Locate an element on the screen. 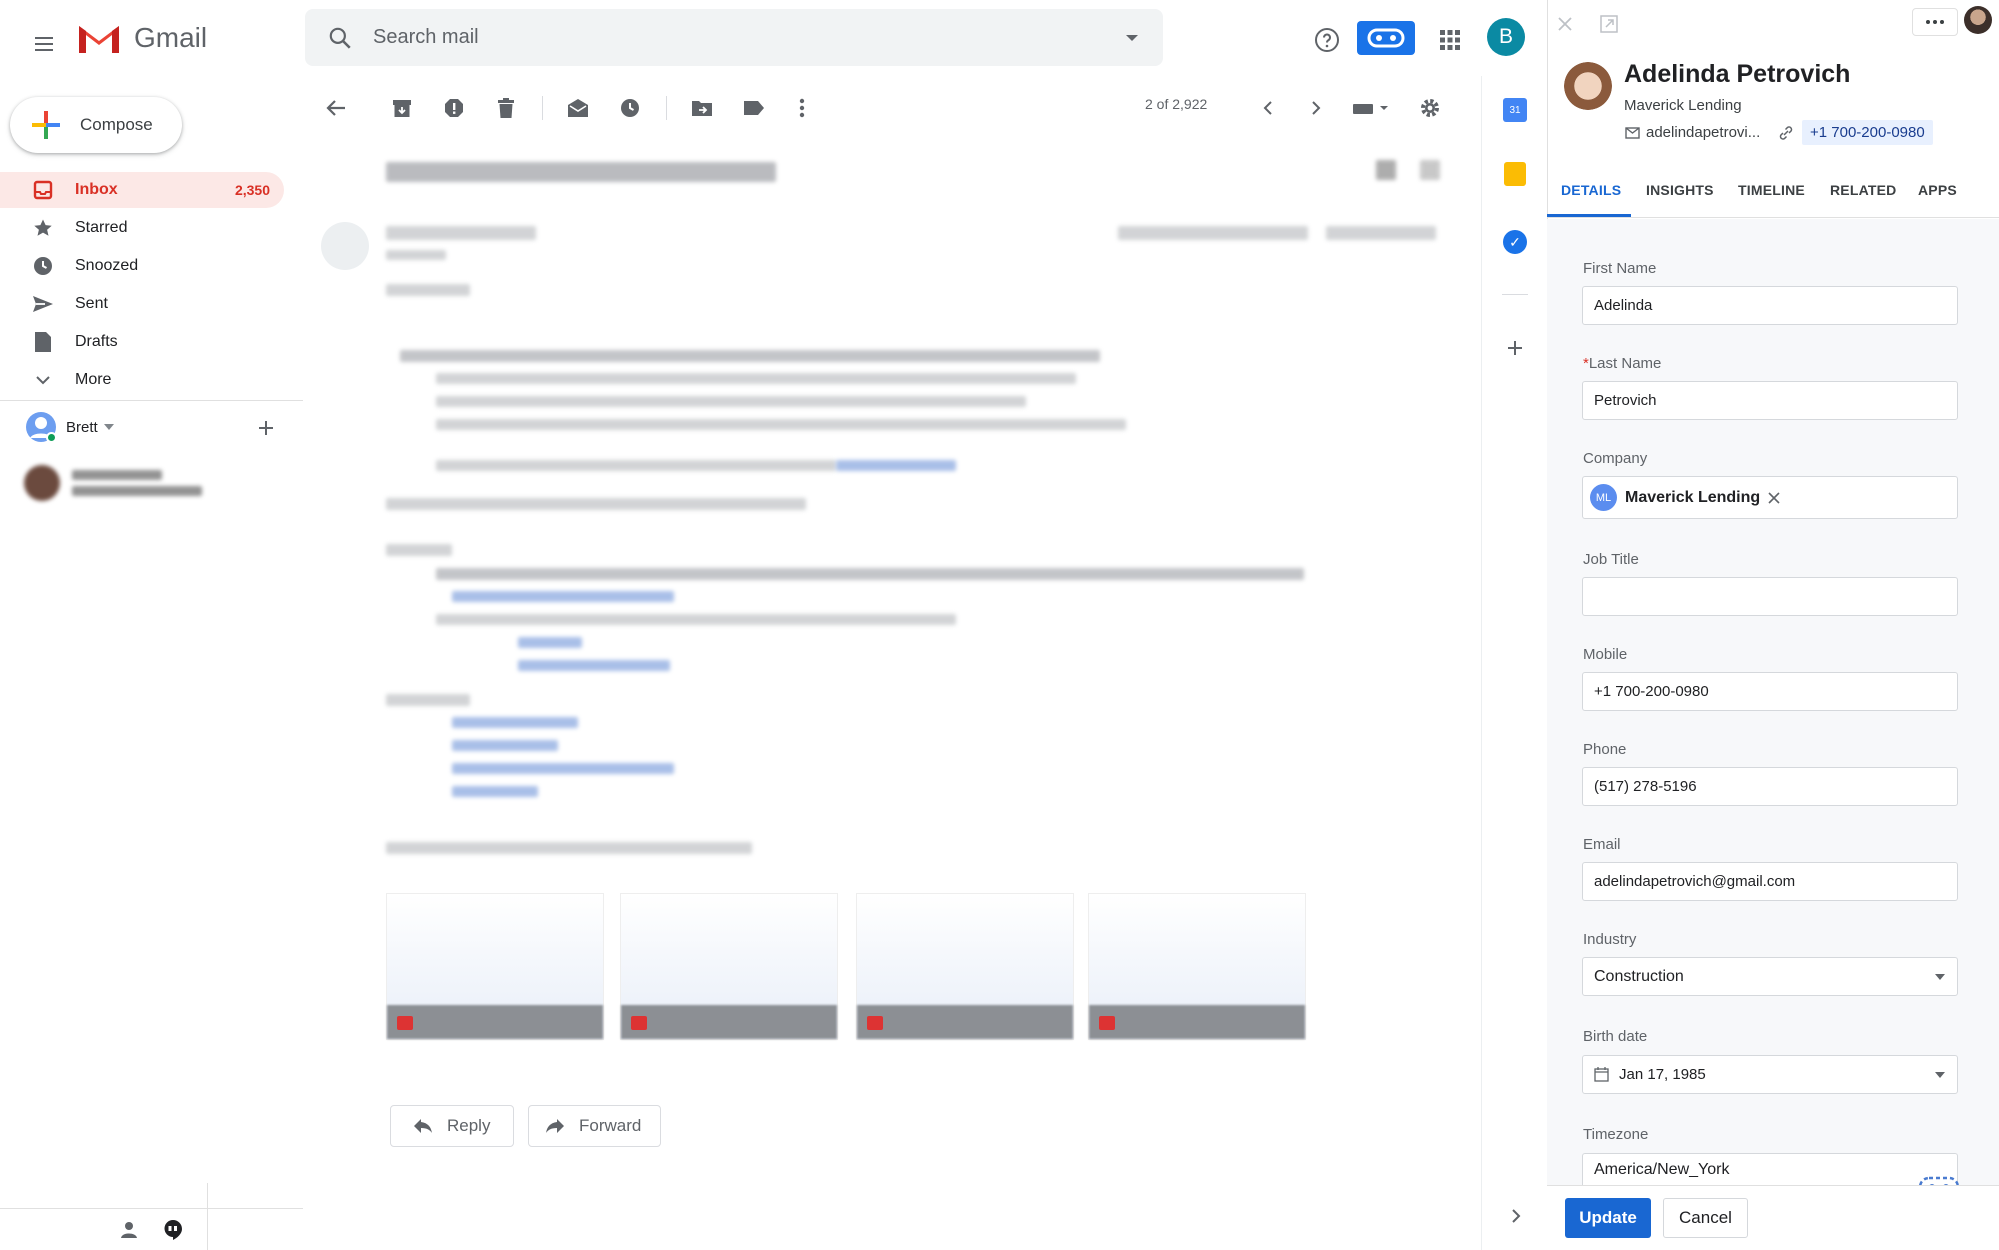 Image resolution: width=1999 pixels, height=1250 pixels. reply-button: Reply is located at coordinates (452, 1126).